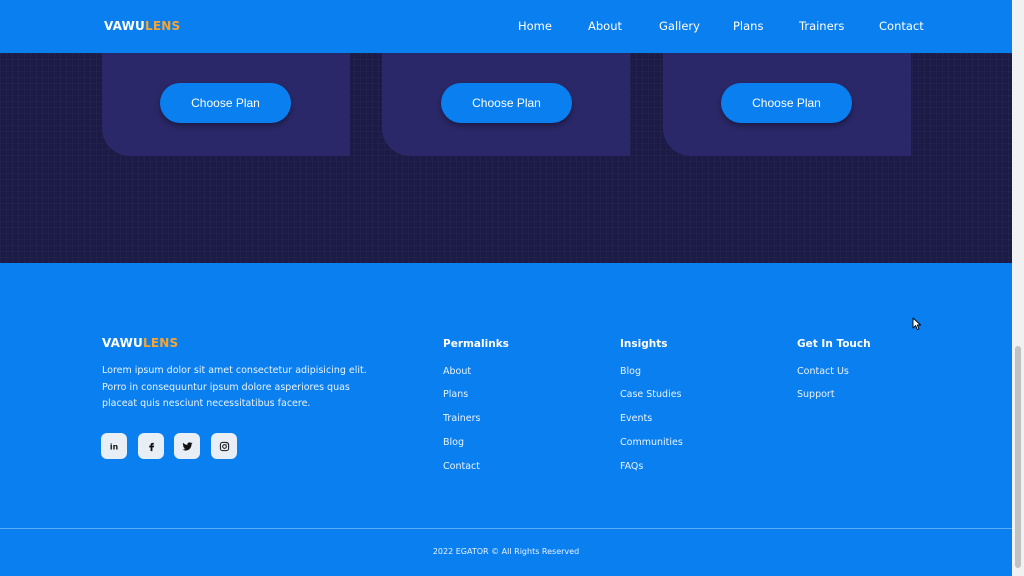 This screenshot has width=1024, height=576. I want to click on footer-link: FAQs, so click(631, 466).